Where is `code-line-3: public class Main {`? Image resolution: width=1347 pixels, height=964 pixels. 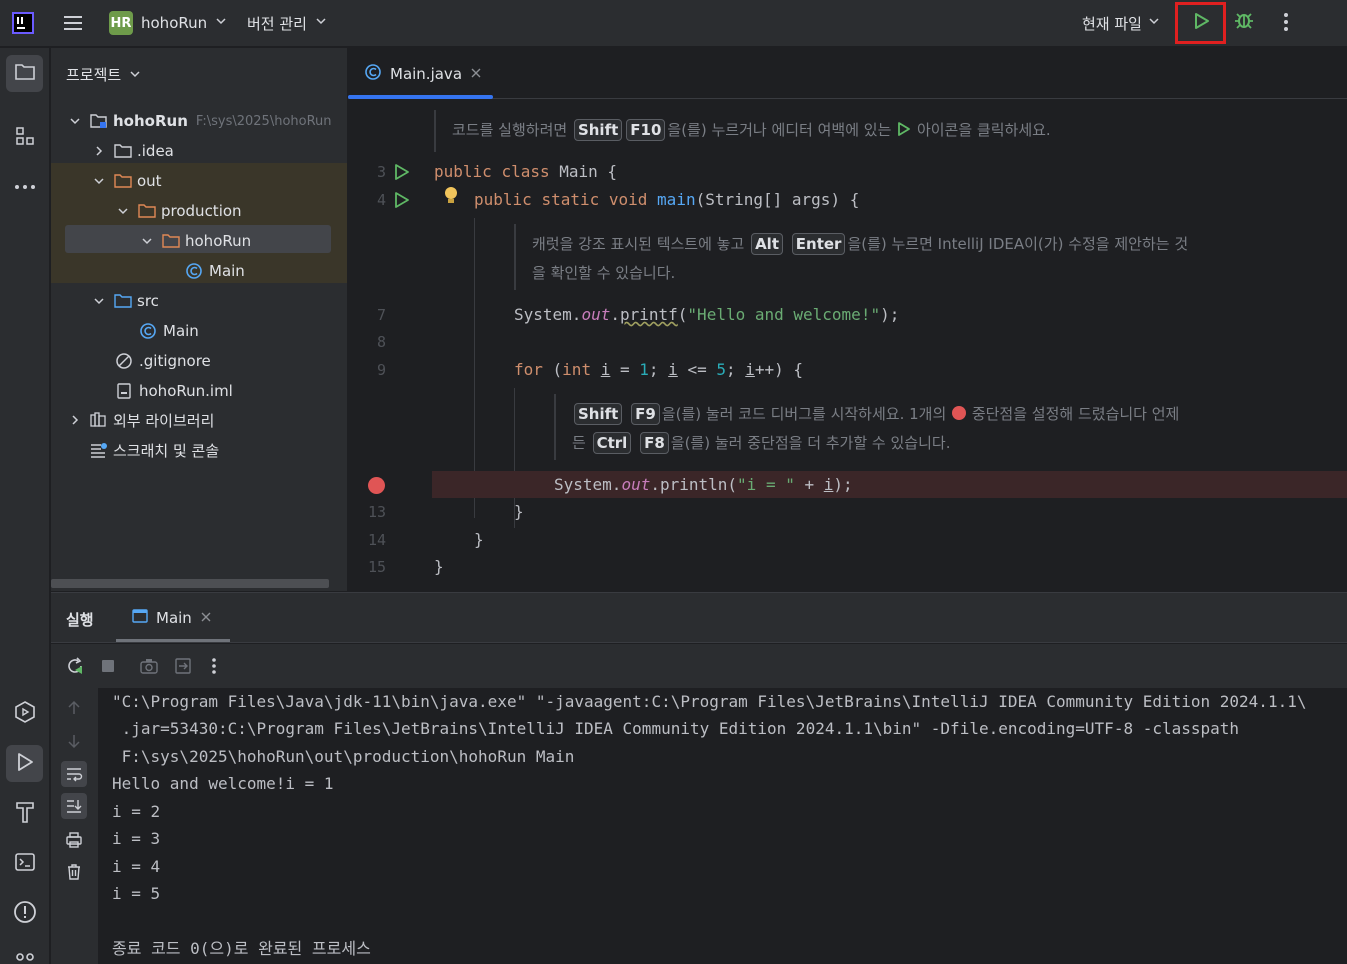
code-line-3: public class Main { is located at coordinates (525, 171).